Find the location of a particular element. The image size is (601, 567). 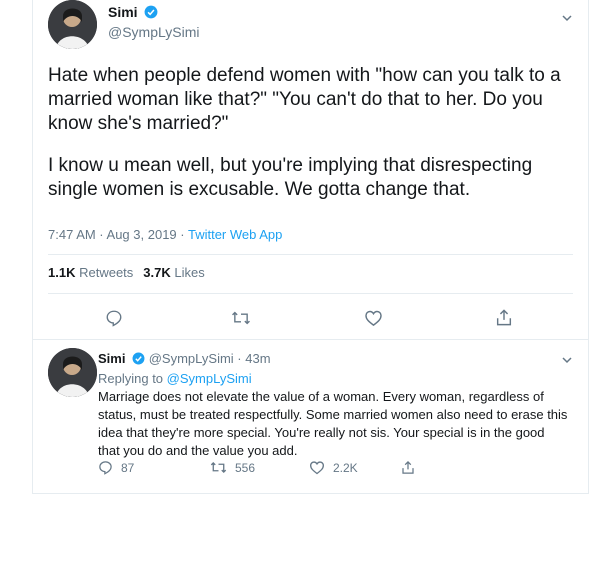

retweets-stat: 1.1K Retweets is located at coordinates (90, 272).